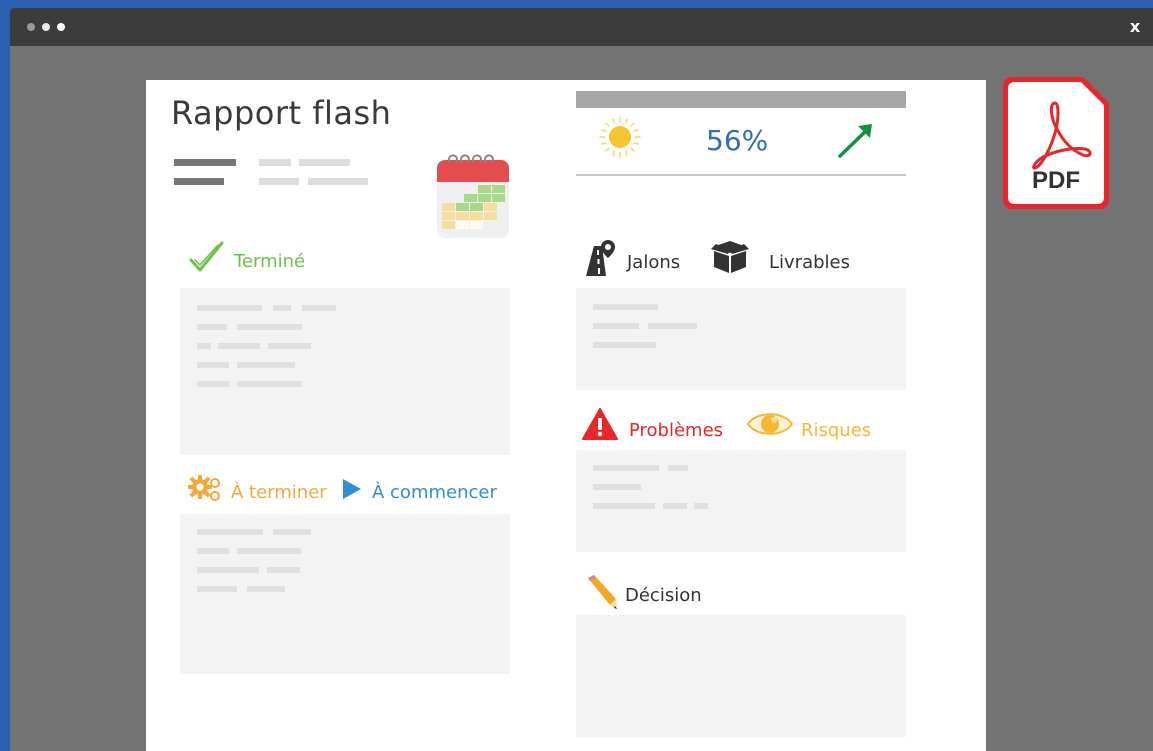 This screenshot has width=1153, height=751. I want to click on eye-icon, so click(770, 424).